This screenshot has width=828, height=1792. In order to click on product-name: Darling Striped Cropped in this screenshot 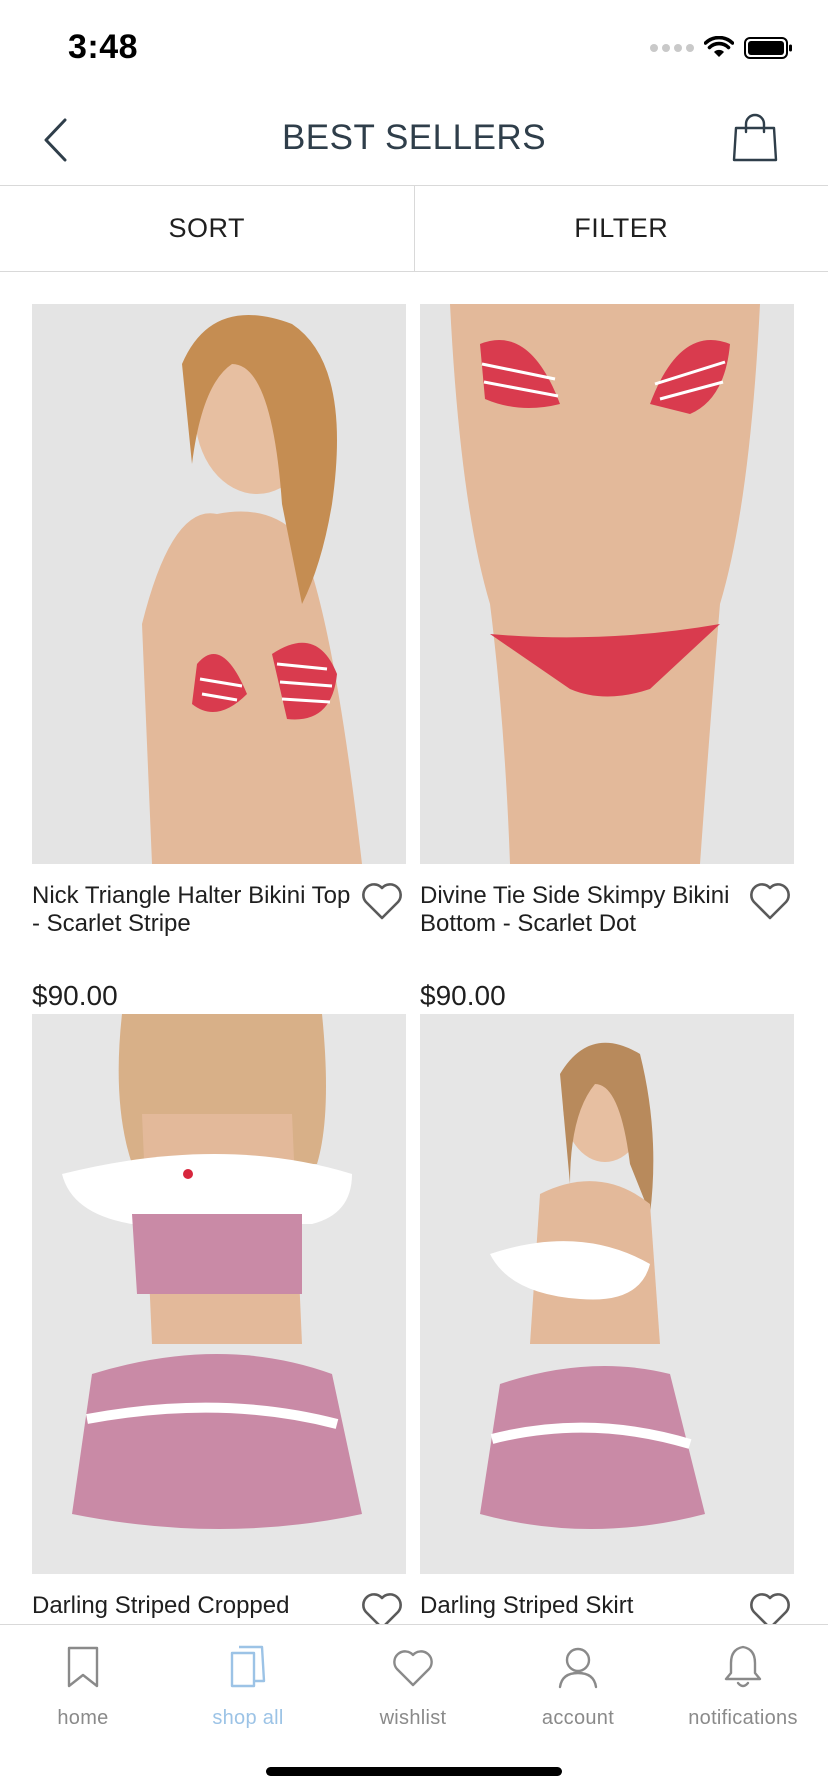, I will do `click(192, 1606)`.